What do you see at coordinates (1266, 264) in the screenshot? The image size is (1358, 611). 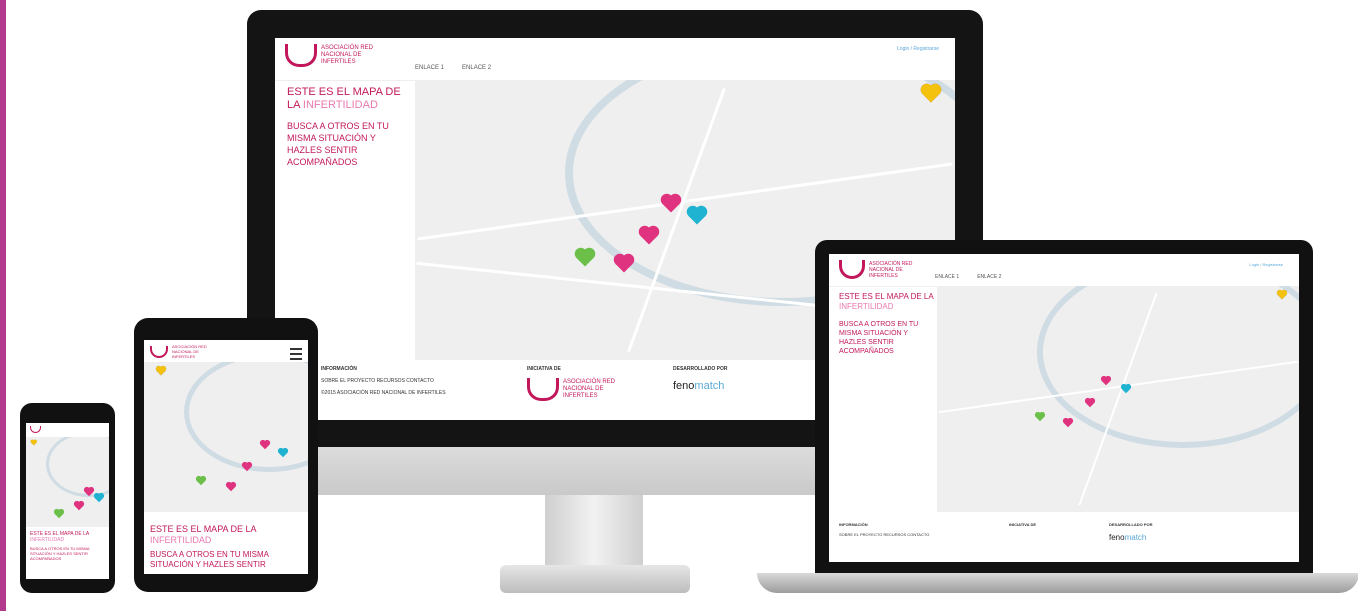 I see `laptop-login-link: Login / Registrarse` at bounding box center [1266, 264].